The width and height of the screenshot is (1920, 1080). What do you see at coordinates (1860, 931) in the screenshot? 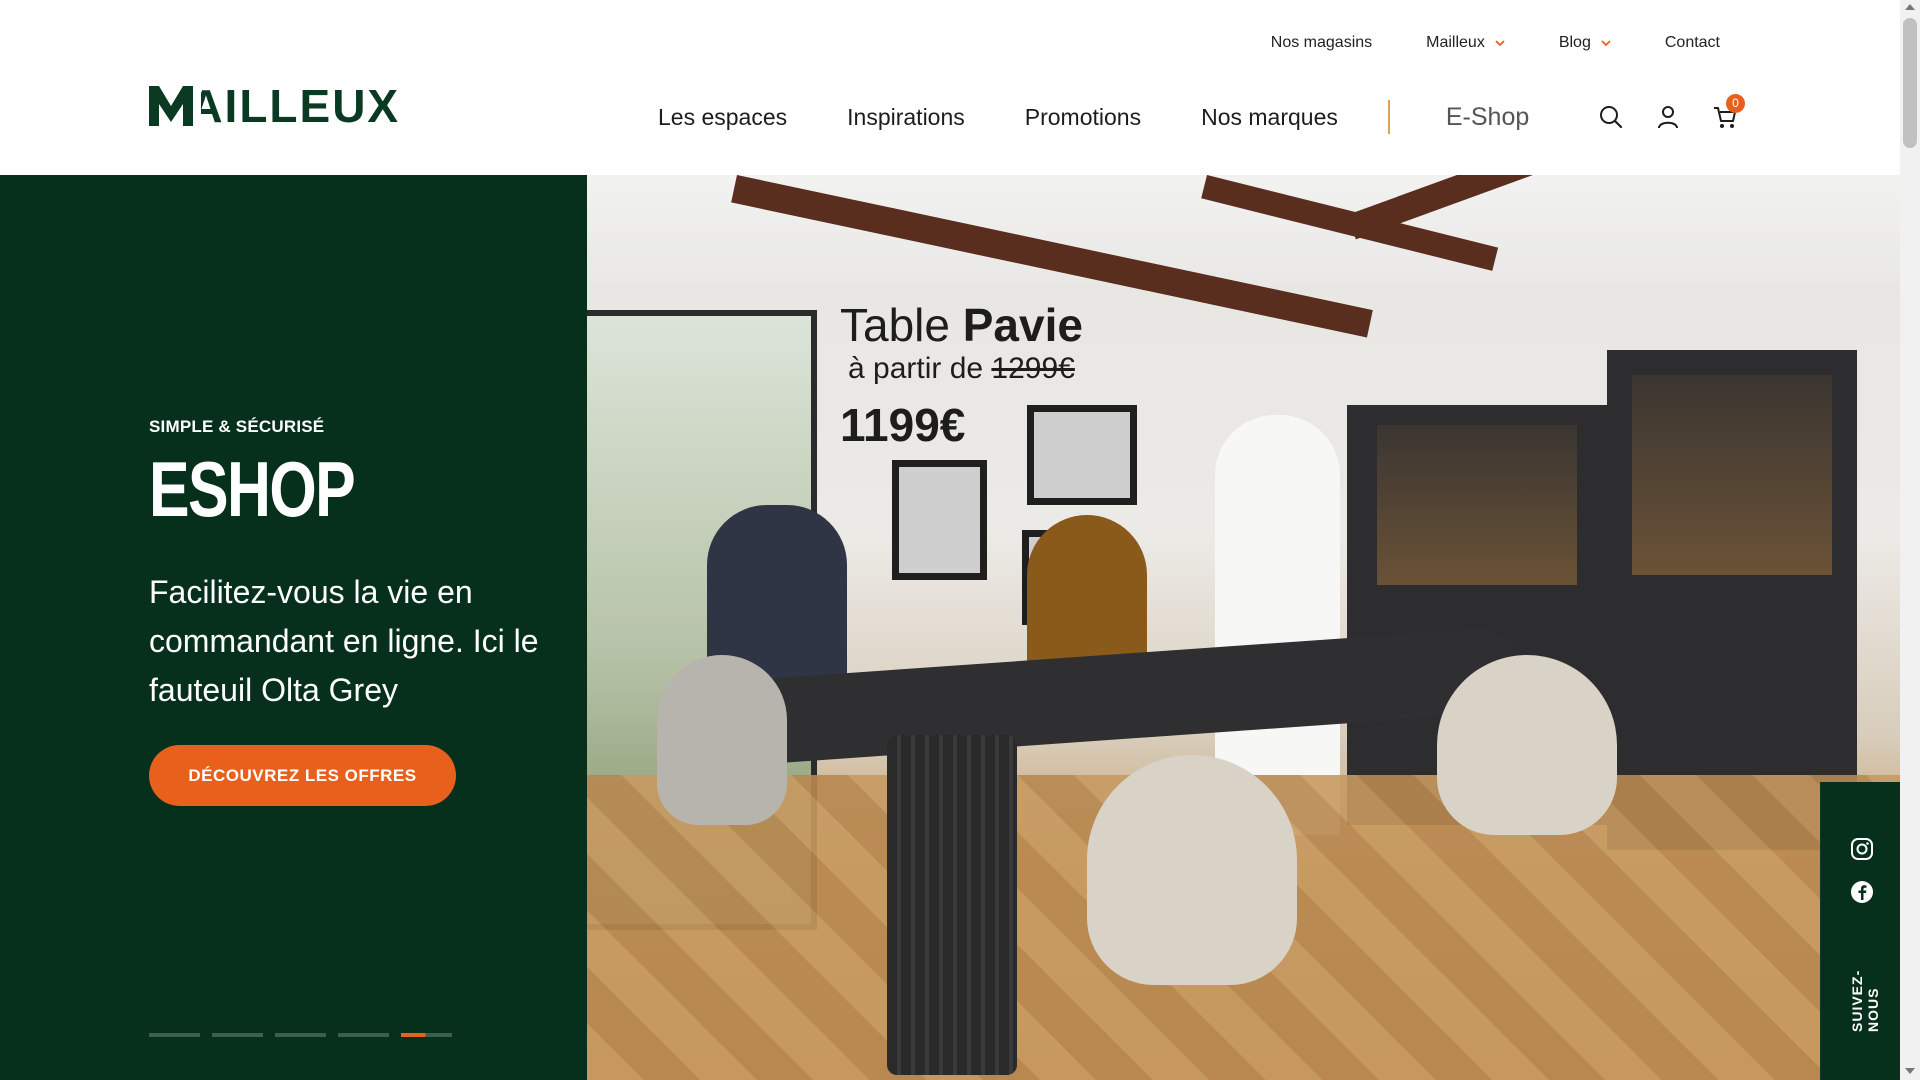
I see `social-sidebar: SUIVEZ-NOUS` at bounding box center [1860, 931].